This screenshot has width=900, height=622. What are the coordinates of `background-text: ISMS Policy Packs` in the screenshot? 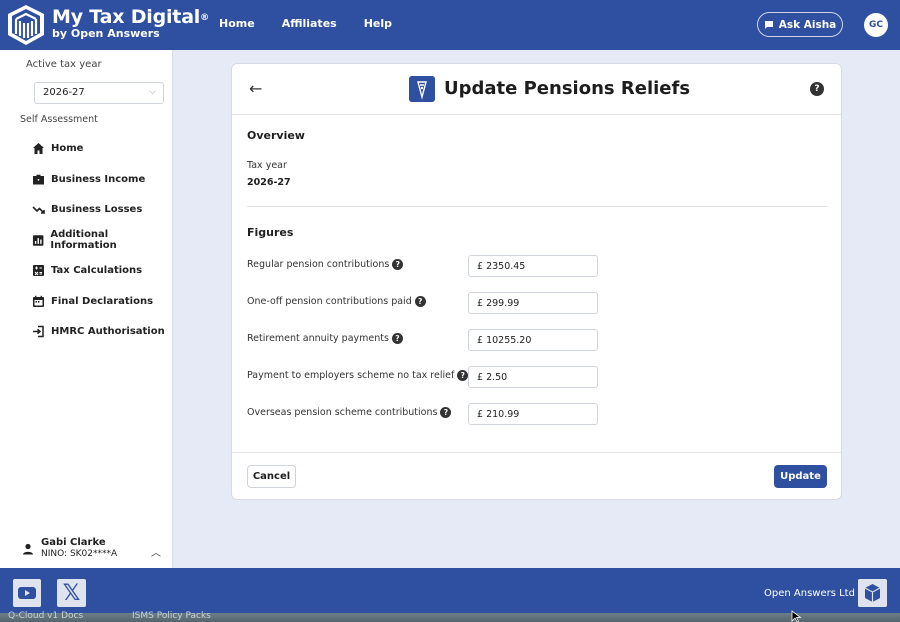 It's located at (171, 616).